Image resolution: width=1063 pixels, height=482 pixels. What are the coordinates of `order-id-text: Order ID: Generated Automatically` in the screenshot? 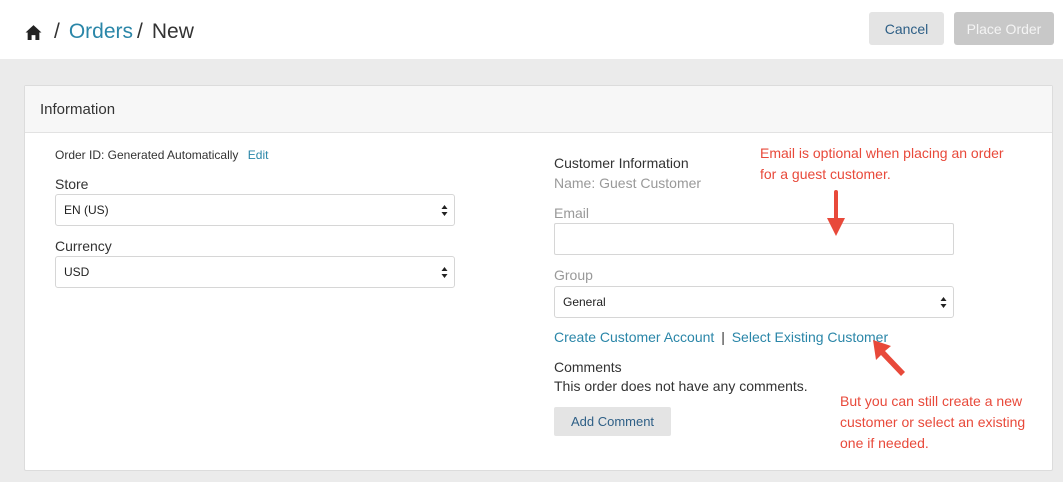 It's located at (147, 155).